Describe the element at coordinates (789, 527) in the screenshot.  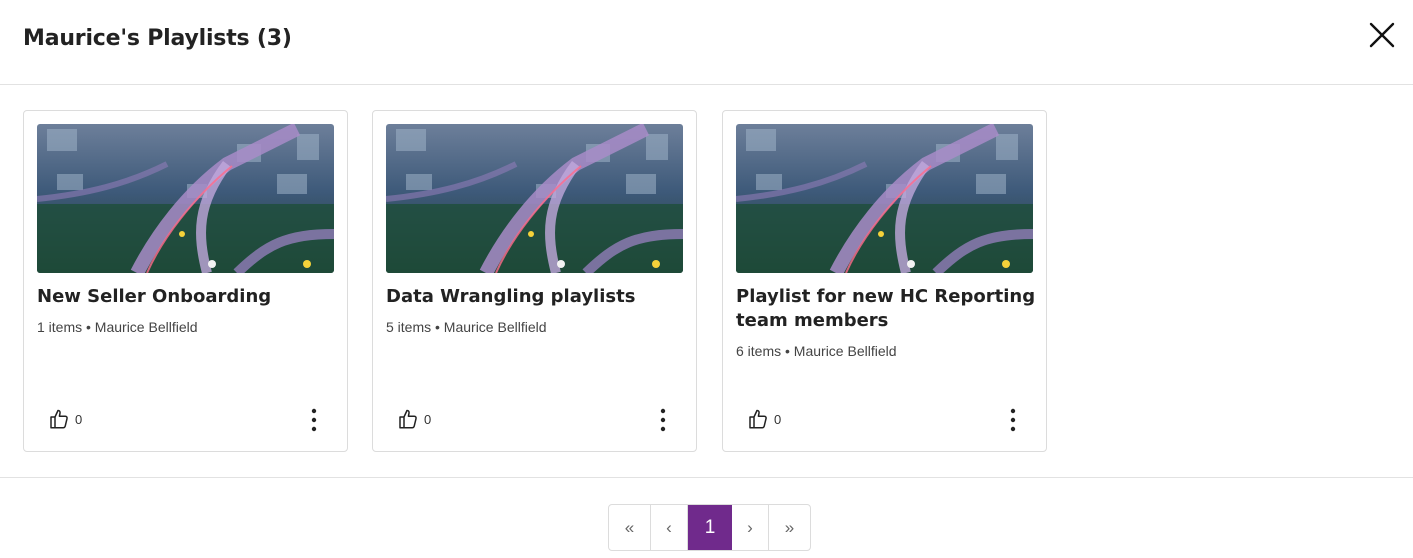
I see `last-page-button: »` at that location.